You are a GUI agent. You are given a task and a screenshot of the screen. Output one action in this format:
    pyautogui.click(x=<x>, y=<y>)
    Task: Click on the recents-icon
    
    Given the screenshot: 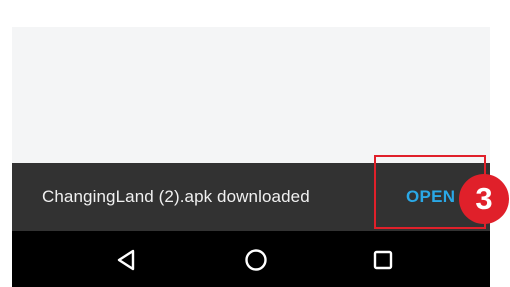 What is the action you would take?
    pyautogui.click(x=383, y=260)
    